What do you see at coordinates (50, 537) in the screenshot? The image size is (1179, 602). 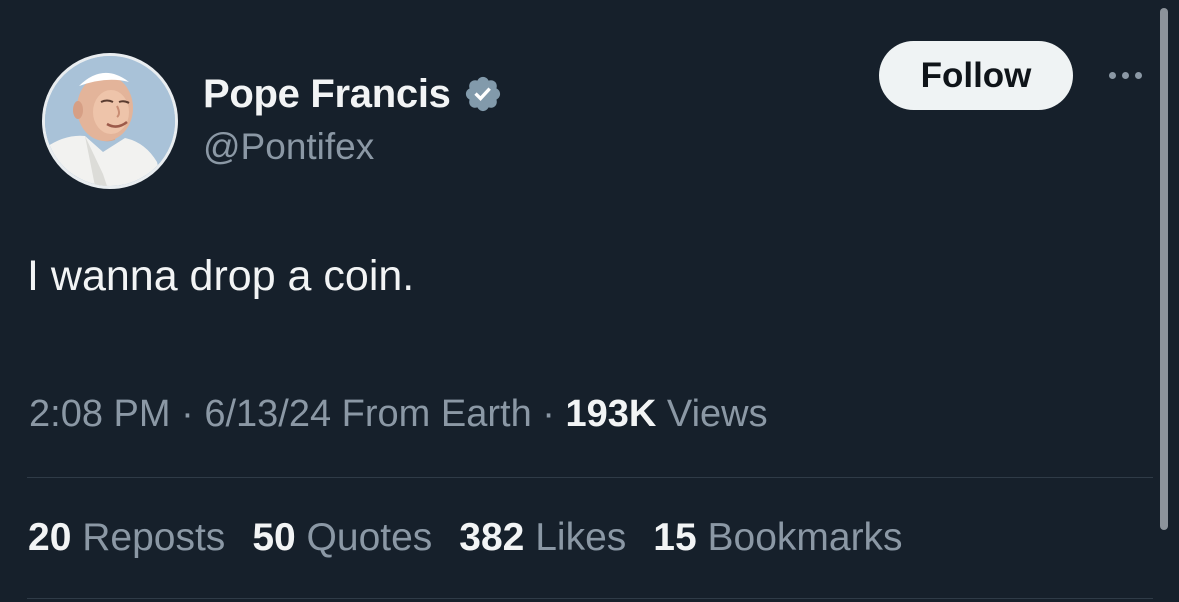 I see `reposts-count: 20` at bounding box center [50, 537].